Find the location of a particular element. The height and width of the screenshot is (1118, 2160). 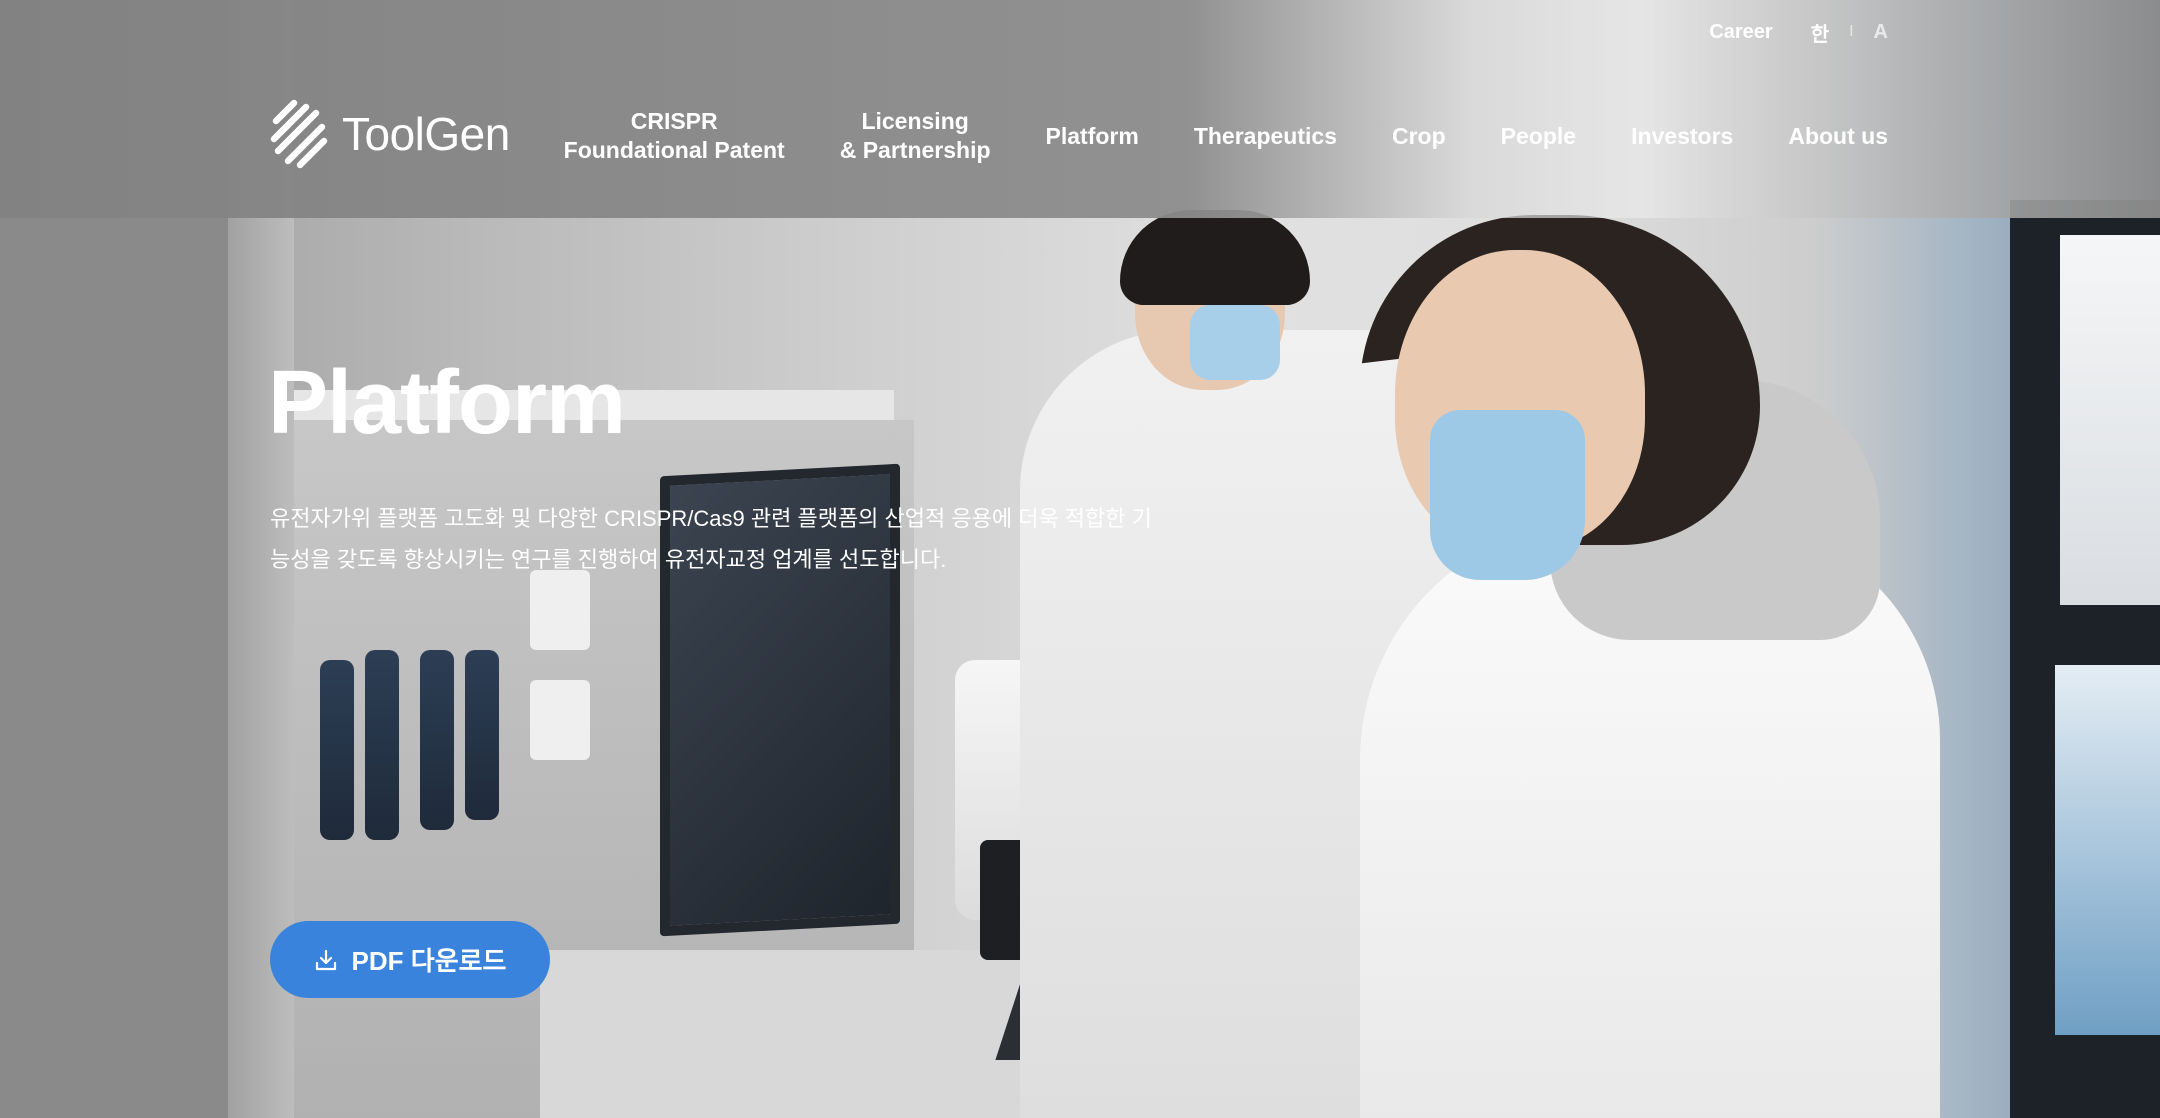

hero-description-line: 능성을 갖도록 향상시키는 연구를 진행하여 유전자교정 업계를 선도합니다. is located at coordinates (608, 559).